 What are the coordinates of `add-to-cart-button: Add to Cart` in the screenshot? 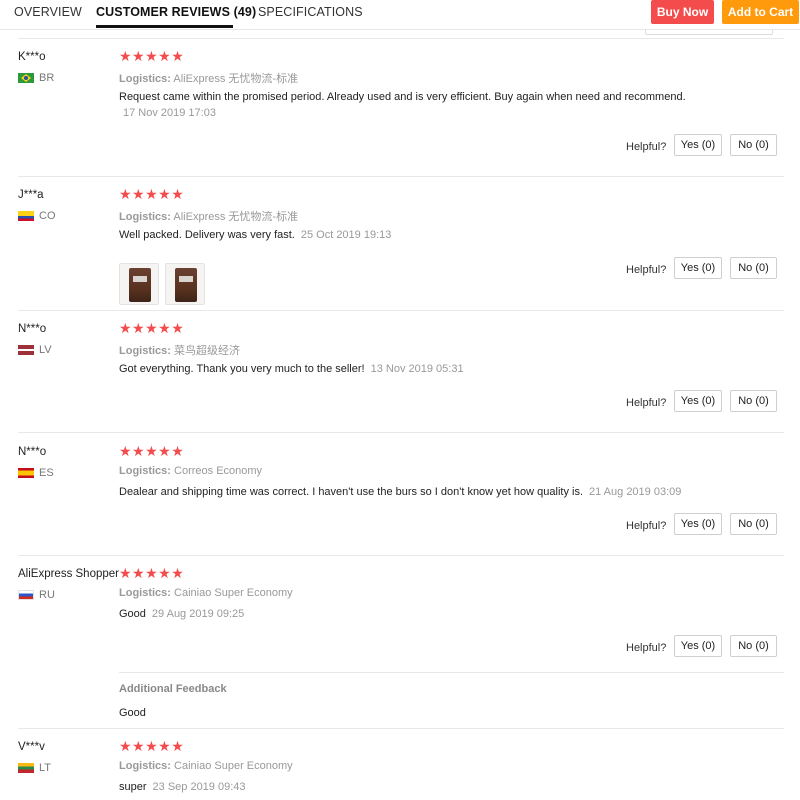 It's located at (760, 12).